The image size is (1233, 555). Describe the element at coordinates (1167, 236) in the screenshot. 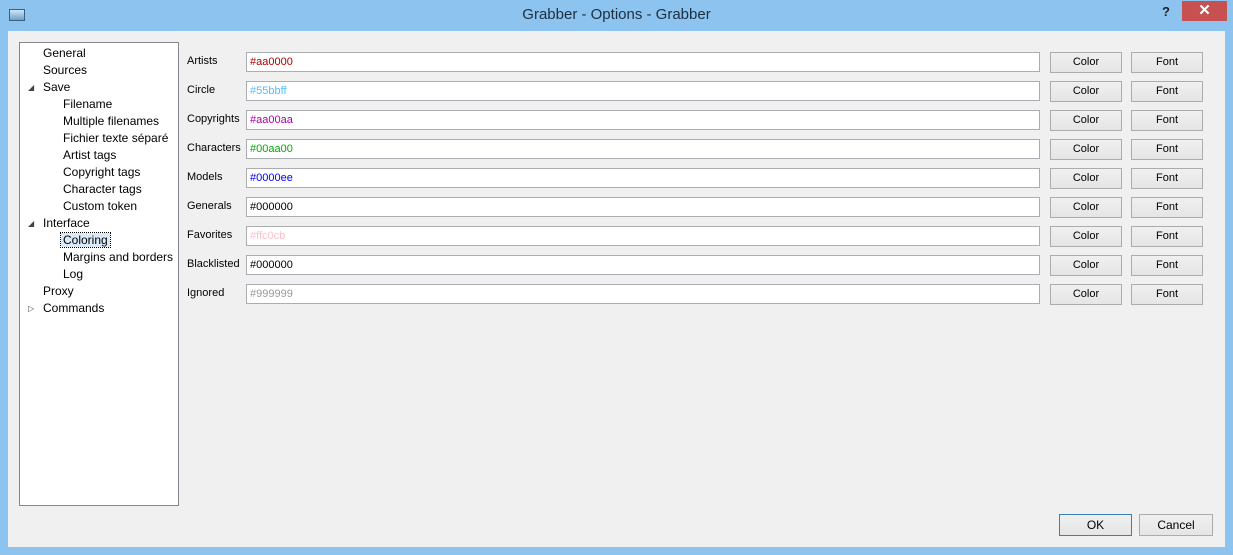

I see `favorites-font-button: Font` at that location.